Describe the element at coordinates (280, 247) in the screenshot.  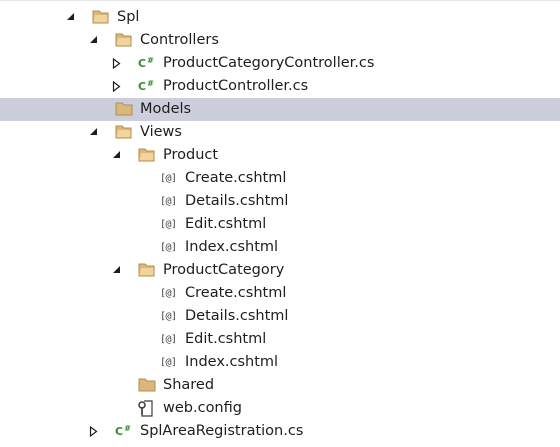
I see `tree-item-product-index: [@] Index.cshtml` at that location.